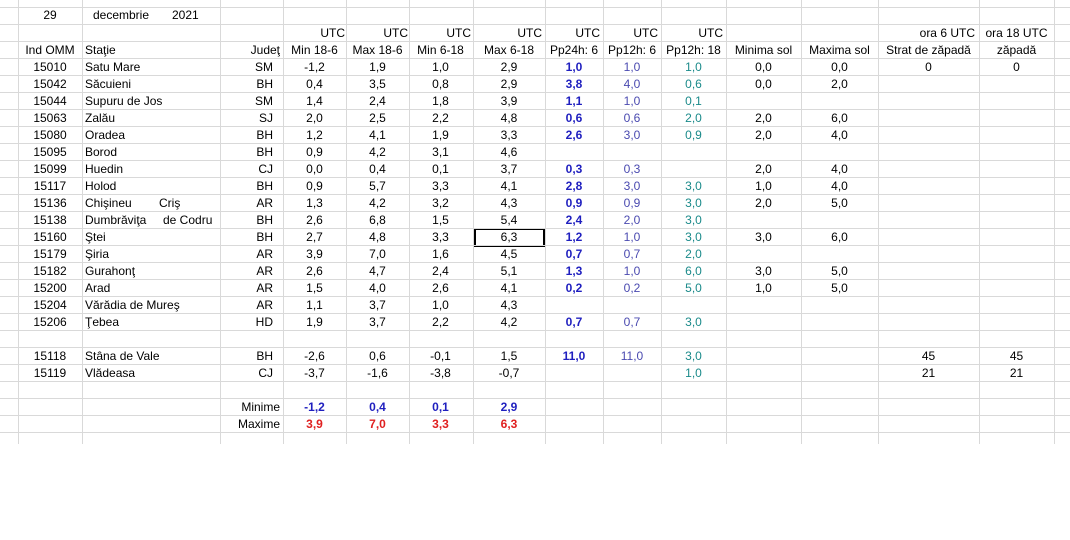 Image resolution: width=1070 pixels, height=540 pixels. What do you see at coordinates (247, 169) in the screenshot?
I see `cell-judet: CJ` at bounding box center [247, 169].